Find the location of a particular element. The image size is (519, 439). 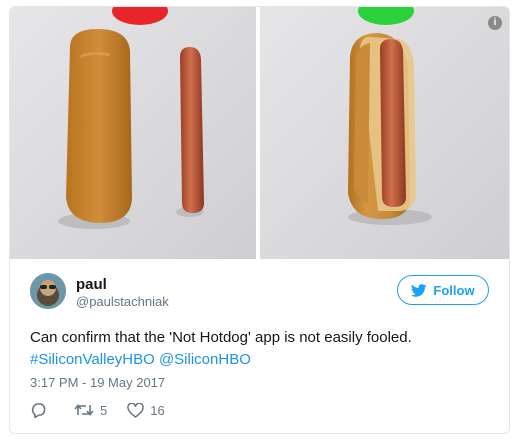

hashtag-link: #SiliconValleyHBO is located at coordinates (92, 359).